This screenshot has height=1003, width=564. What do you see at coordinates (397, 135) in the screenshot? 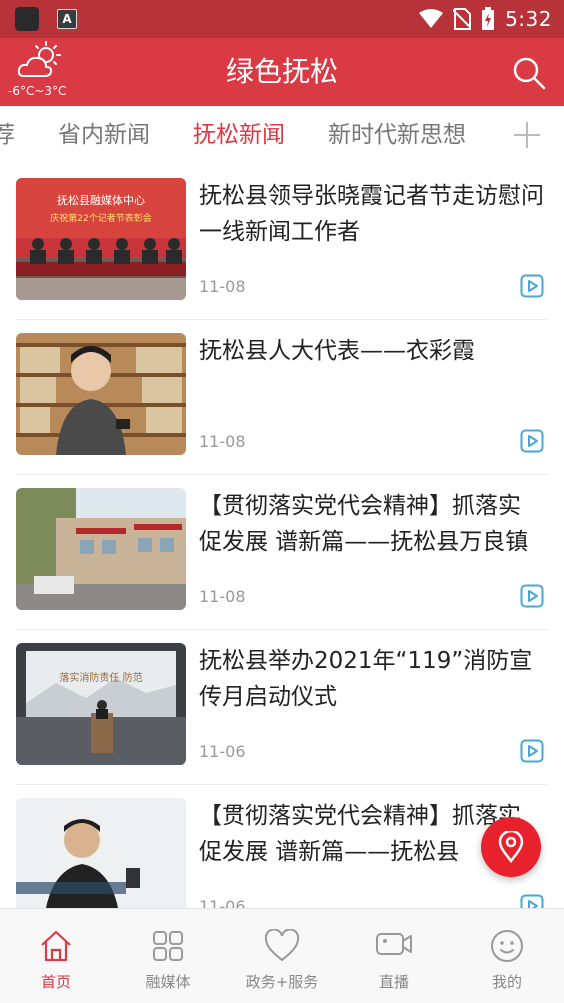
I see `tab-new-era-thought: 新时代新思想` at bounding box center [397, 135].